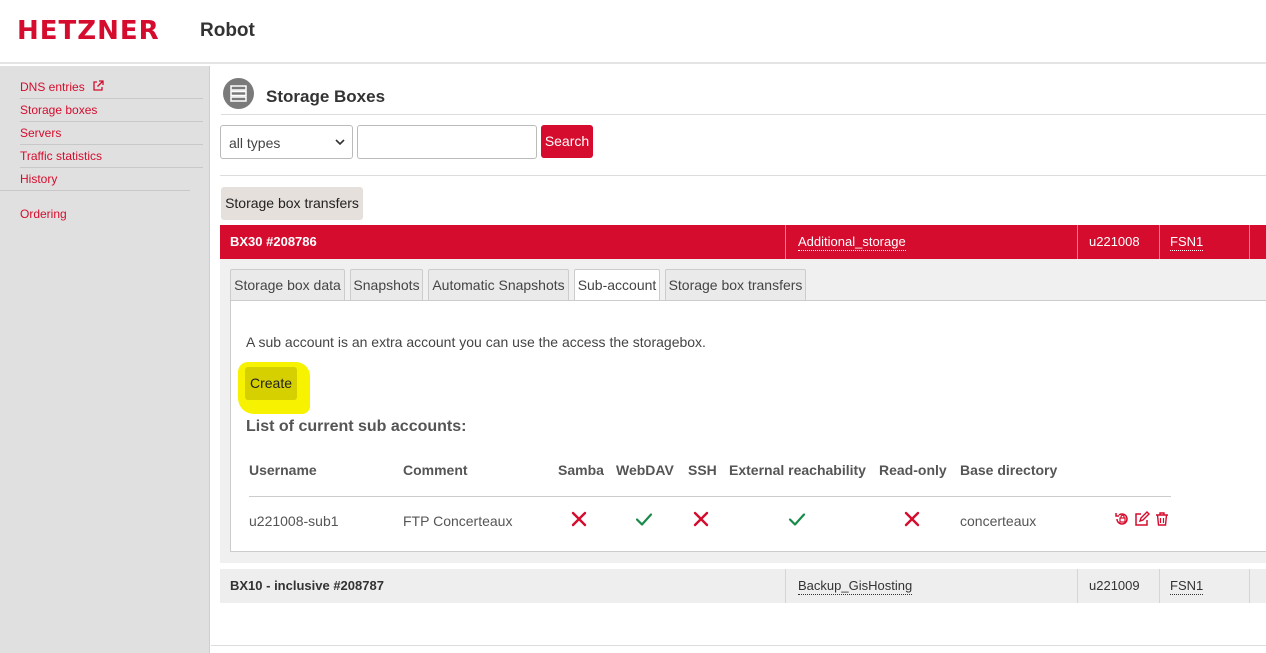  What do you see at coordinates (735, 284) in the screenshot?
I see `tab-storage-box-transfers: Storage box transfers` at bounding box center [735, 284].